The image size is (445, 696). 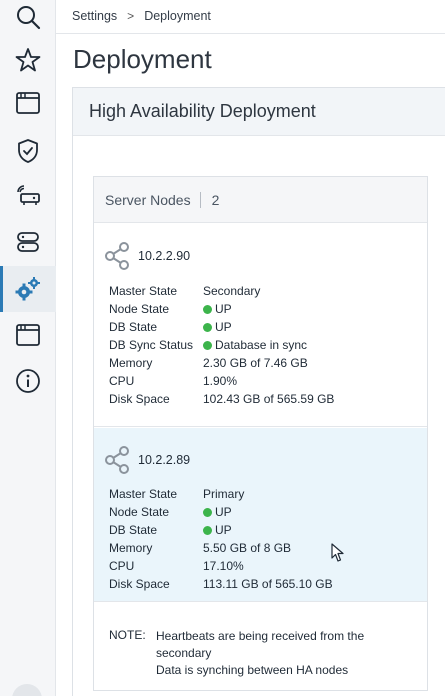 I want to click on side-nav-rail, so click(x=28, y=348).